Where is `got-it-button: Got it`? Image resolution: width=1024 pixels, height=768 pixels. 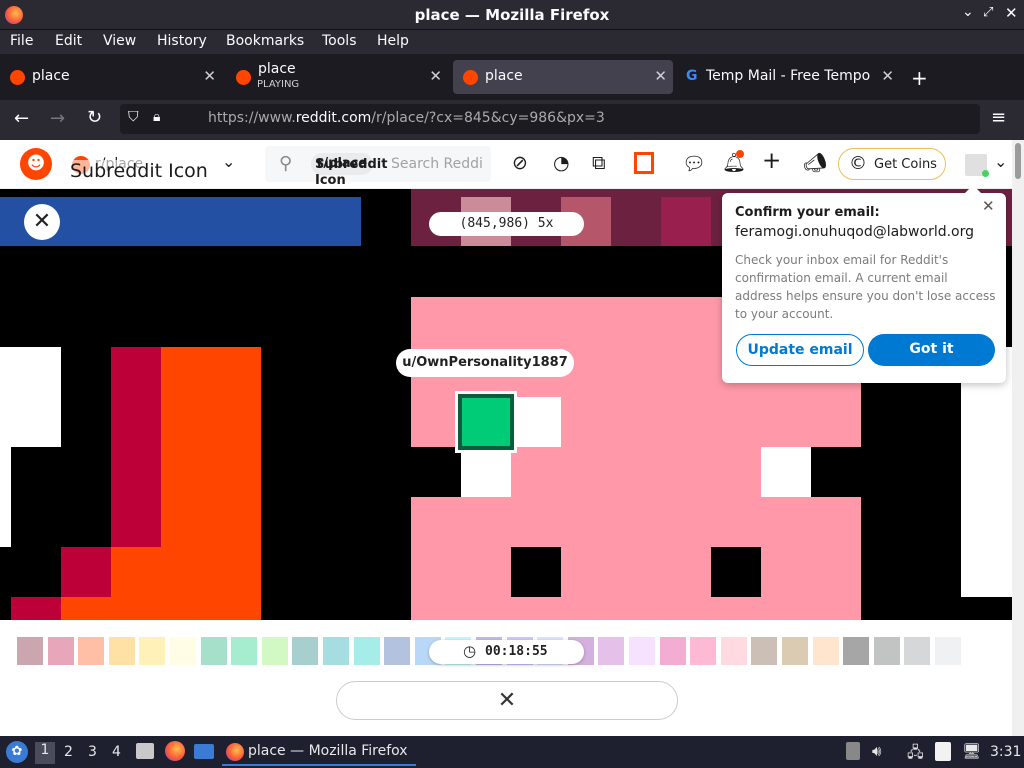
got-it-button: Got it is located at coordinates (931, 350).